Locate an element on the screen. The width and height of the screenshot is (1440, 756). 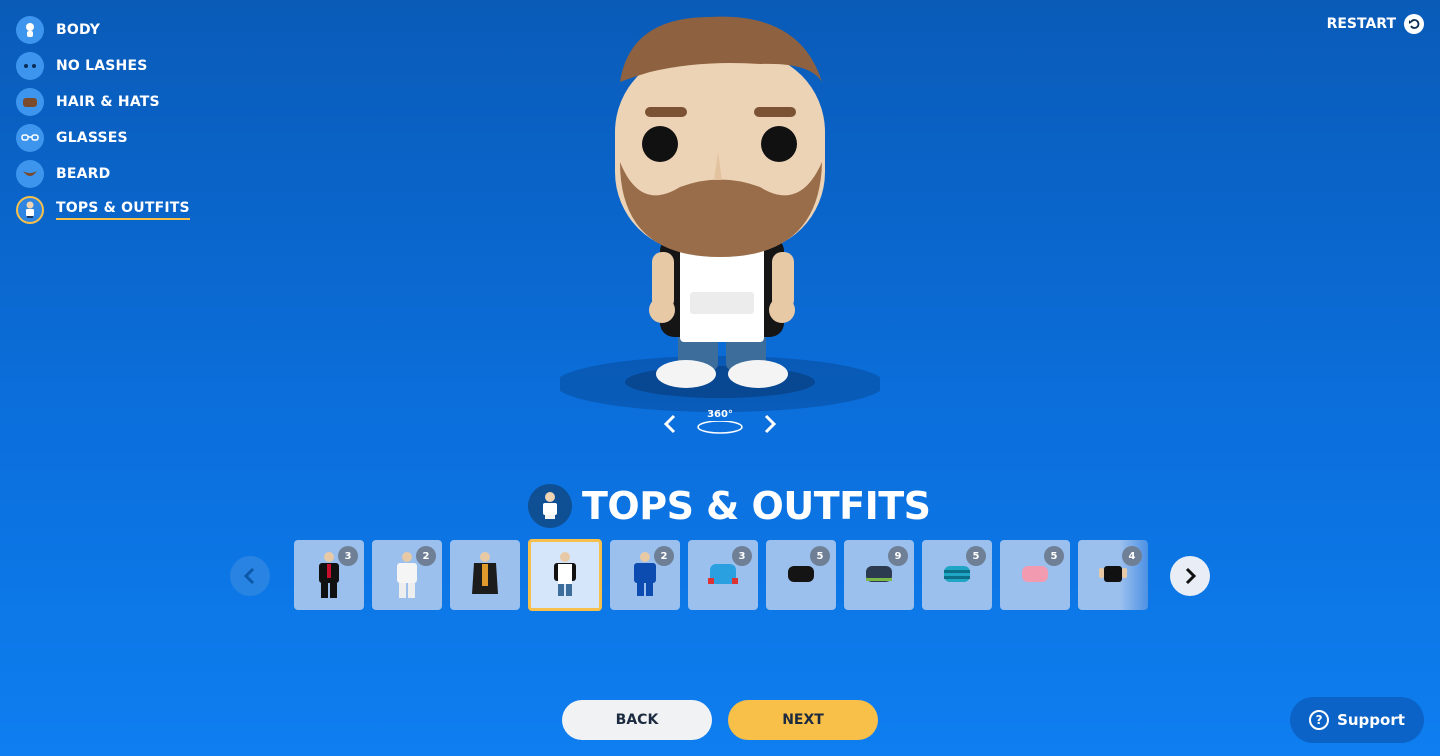
figure-preview is located at coordinates (720, 212).